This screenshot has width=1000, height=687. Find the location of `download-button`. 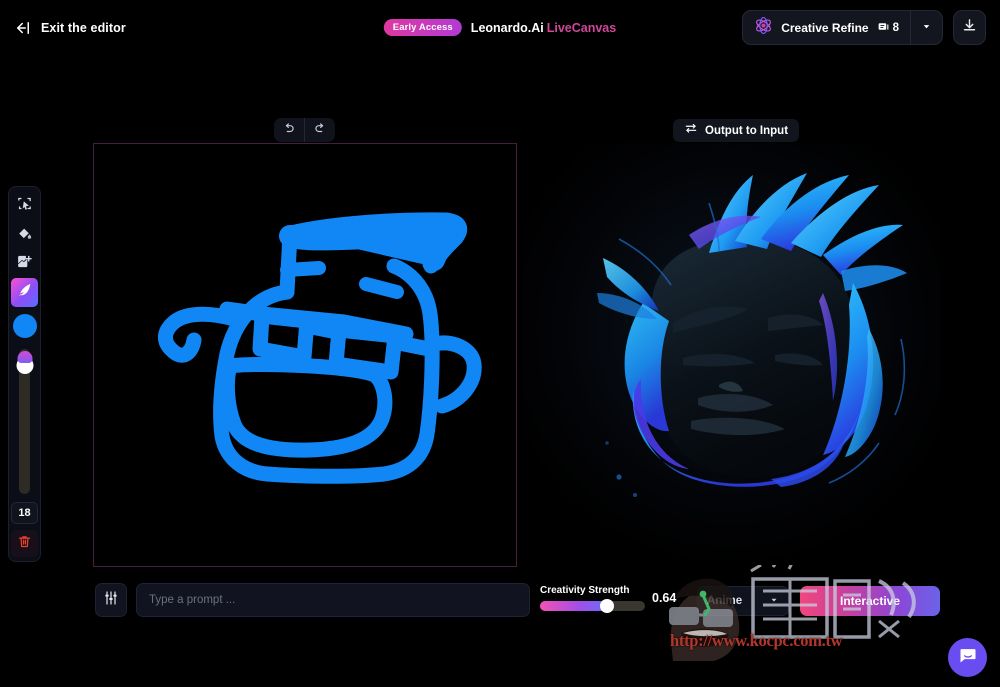

download-button is located at coordinates (969, 27).